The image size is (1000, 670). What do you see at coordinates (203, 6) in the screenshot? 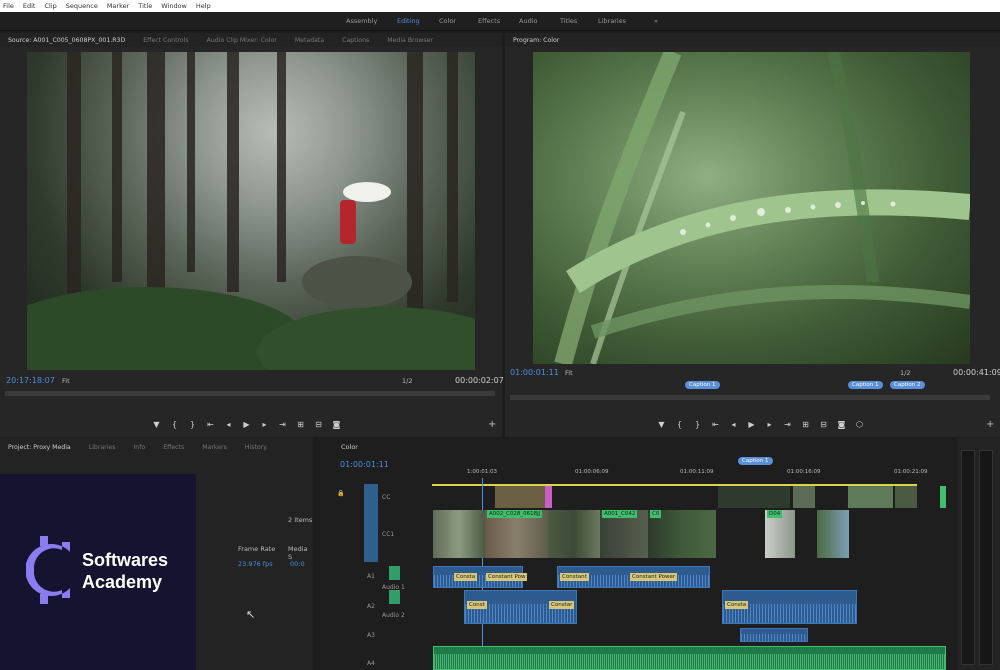
I see `menu-help: Help` at bounding box center [203, 6].